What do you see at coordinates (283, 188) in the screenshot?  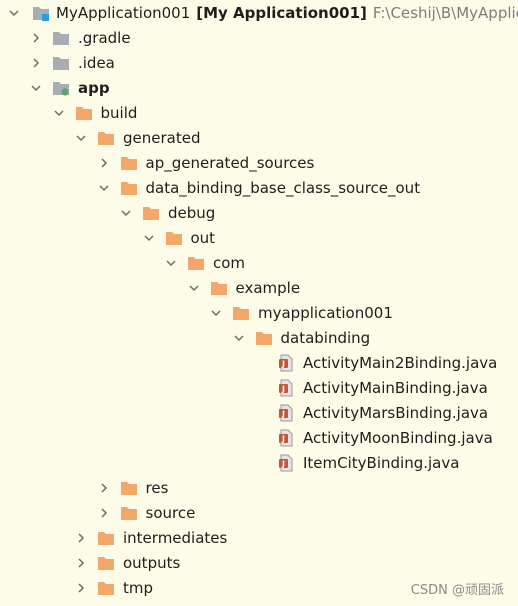 I see `tree-item-label: data_binding_base_class_source_out` at bounding box center [283, 188].